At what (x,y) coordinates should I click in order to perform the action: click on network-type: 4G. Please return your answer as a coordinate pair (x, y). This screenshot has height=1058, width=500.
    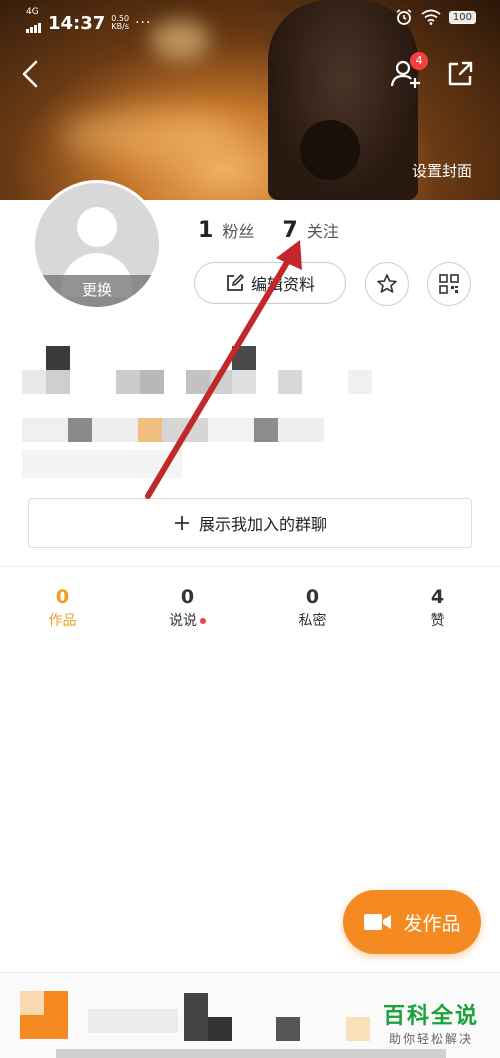
    Looking at the image, I should click on (32, 12).